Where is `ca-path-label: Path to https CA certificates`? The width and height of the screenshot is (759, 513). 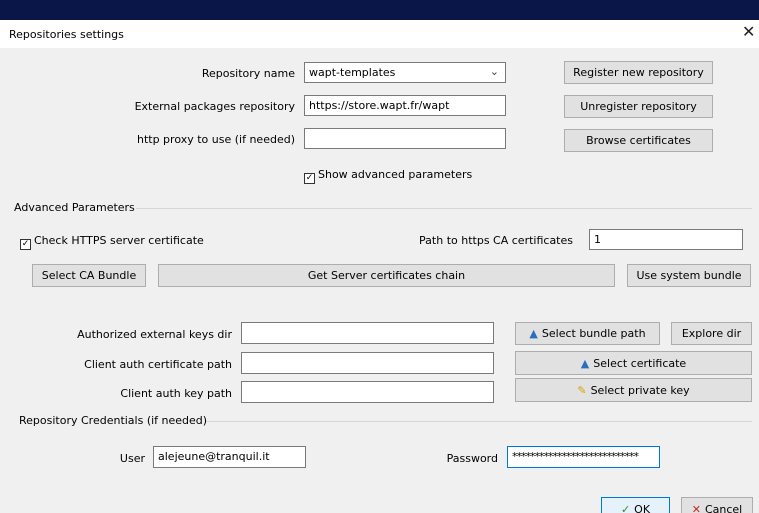 ca-path-label: Path to https CA certificates is located at coordinates (496, 240).